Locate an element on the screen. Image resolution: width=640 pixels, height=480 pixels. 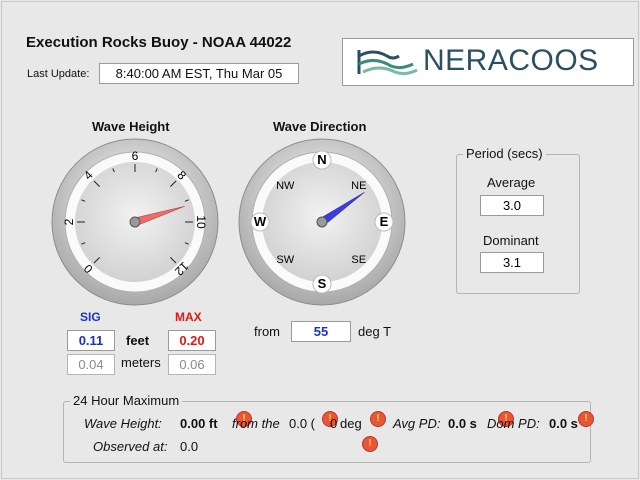
average-label: Average is located at coordinates (511, 182).